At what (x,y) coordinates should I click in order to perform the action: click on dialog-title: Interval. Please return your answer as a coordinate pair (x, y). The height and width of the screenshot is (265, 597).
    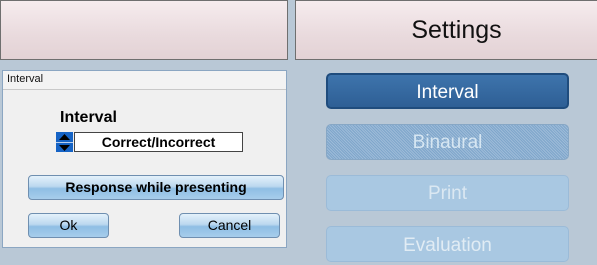
    Looking at the image, I should click on (144, 80).